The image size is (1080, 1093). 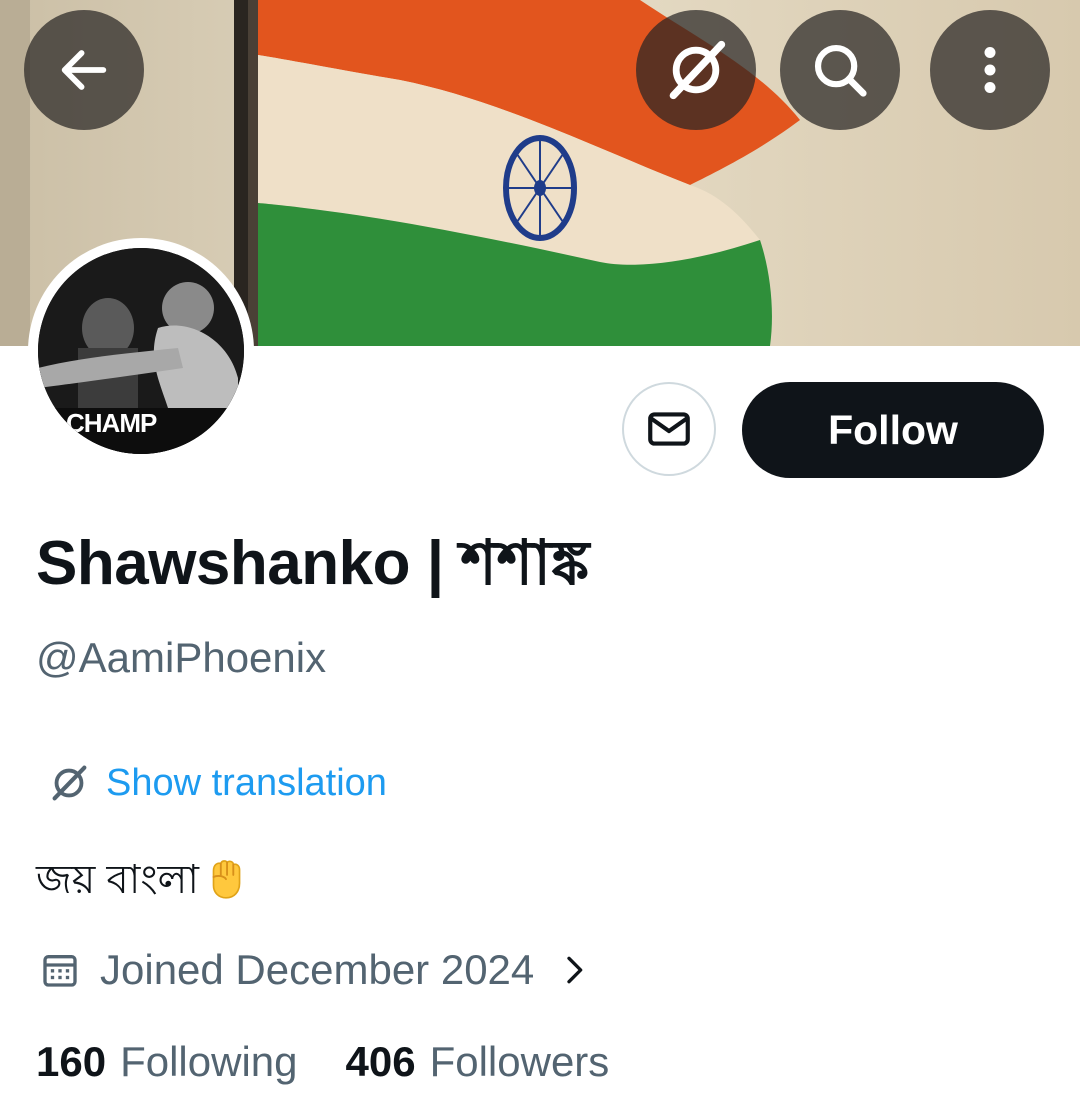 I want to click on following-count: 160, so click(x=71, y=1061).